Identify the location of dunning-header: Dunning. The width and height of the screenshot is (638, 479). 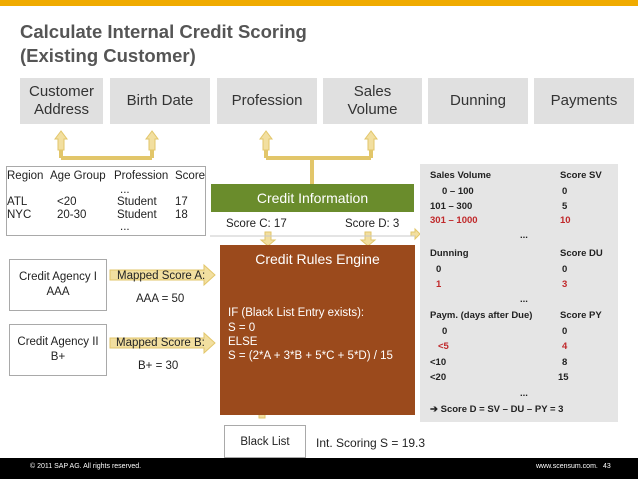
(449, 253).